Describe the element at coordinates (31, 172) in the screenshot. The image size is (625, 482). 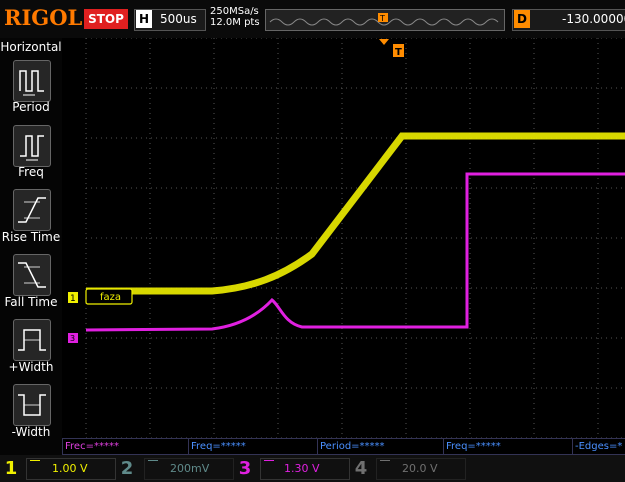
I see `freq-label: Freq` at that location.